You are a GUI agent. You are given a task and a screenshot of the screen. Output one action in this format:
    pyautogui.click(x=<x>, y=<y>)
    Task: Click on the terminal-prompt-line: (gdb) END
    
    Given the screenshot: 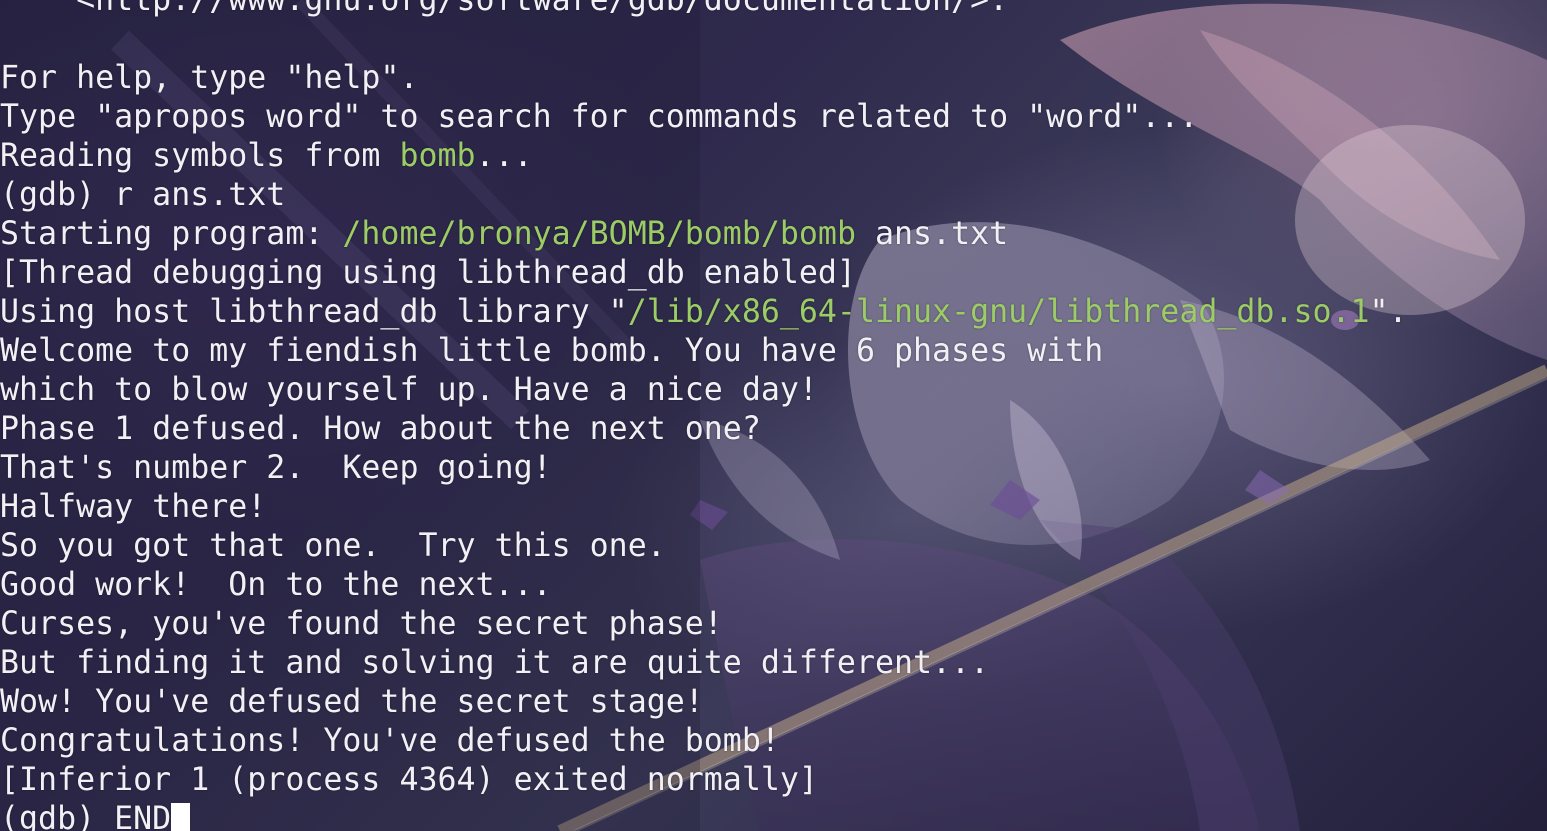 What is the action you would take?
    pyautogui.click(x=704, y=815)
    